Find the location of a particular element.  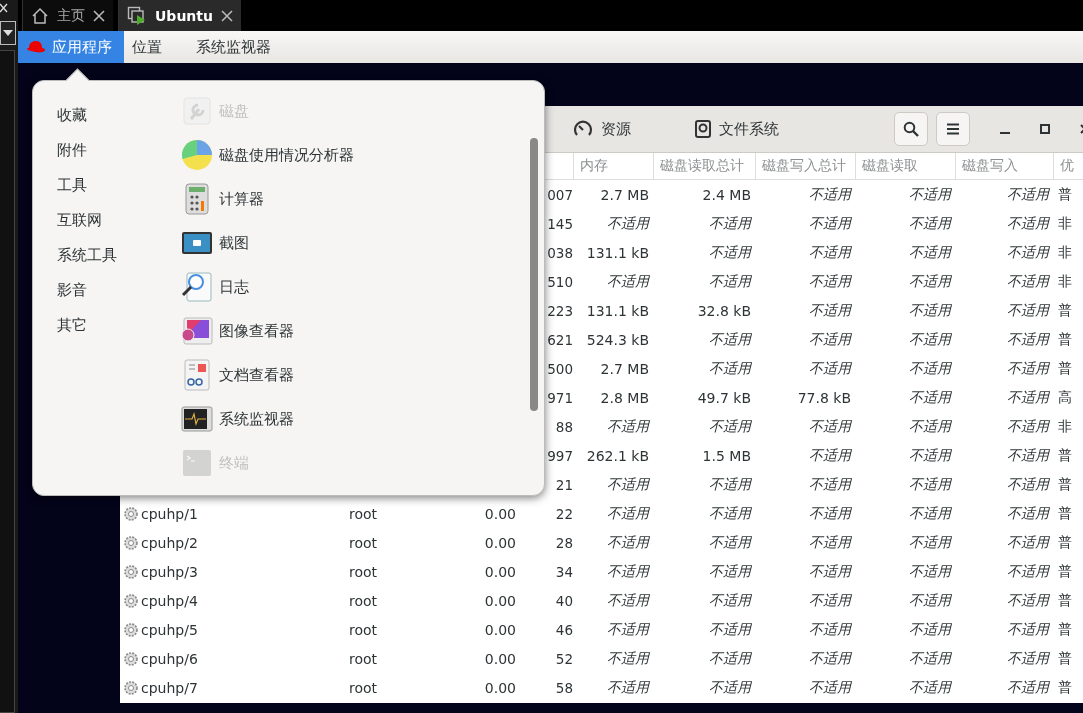

app-item: 文档查看器 is located at coordinates (267, 375).